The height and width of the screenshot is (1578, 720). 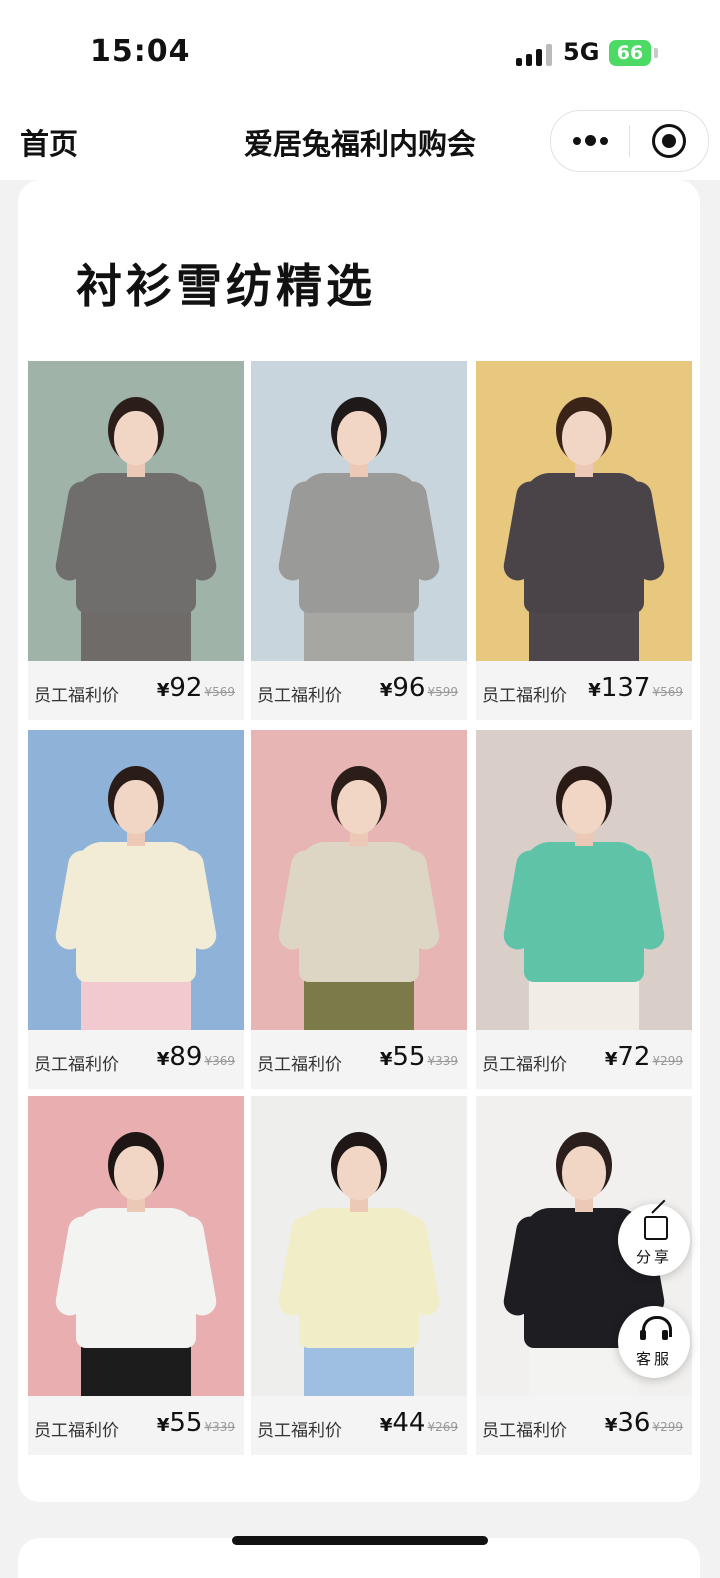 What do you see at coordinates (442, 1061) in the screenshot?
I see `original-price: ¥339` at bounding box center [442, 1061].